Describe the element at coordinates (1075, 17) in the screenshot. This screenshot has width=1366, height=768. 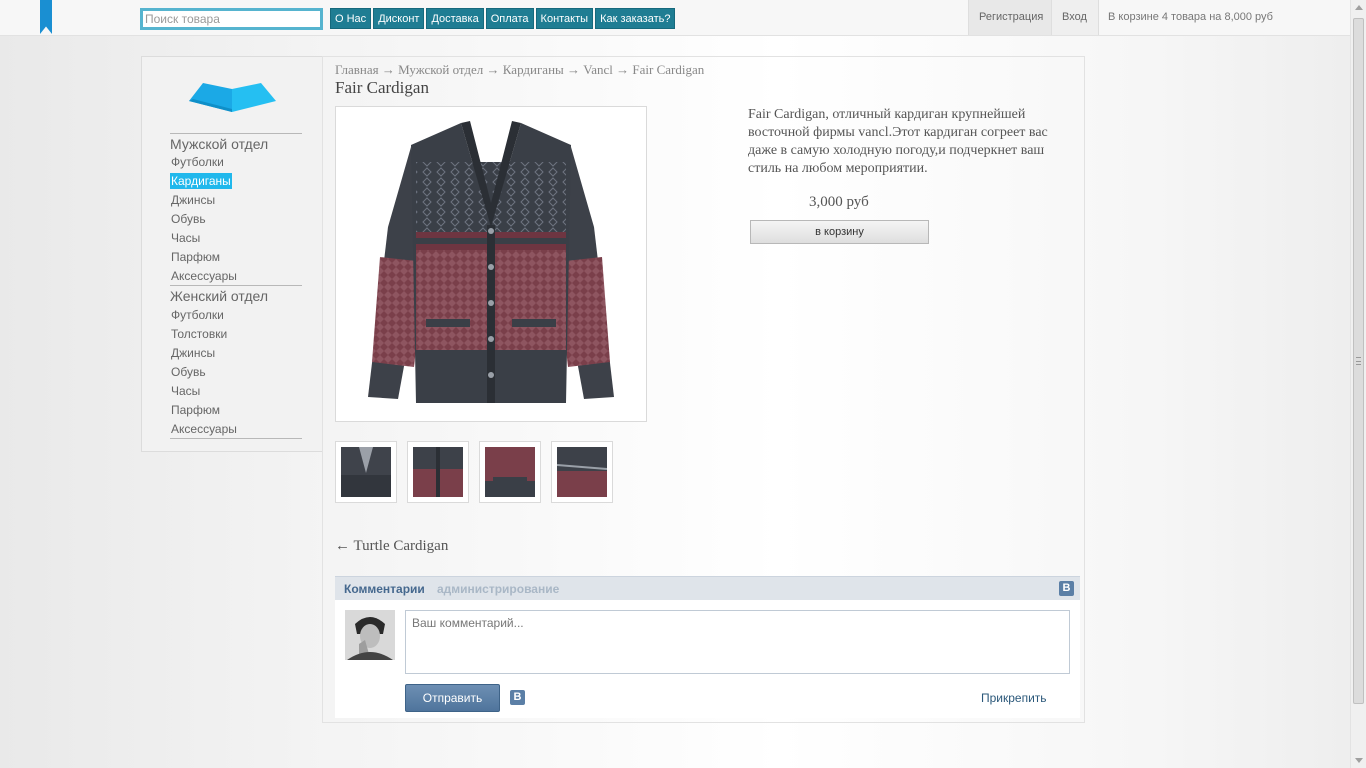
I see `login-link: Вход` at that location.